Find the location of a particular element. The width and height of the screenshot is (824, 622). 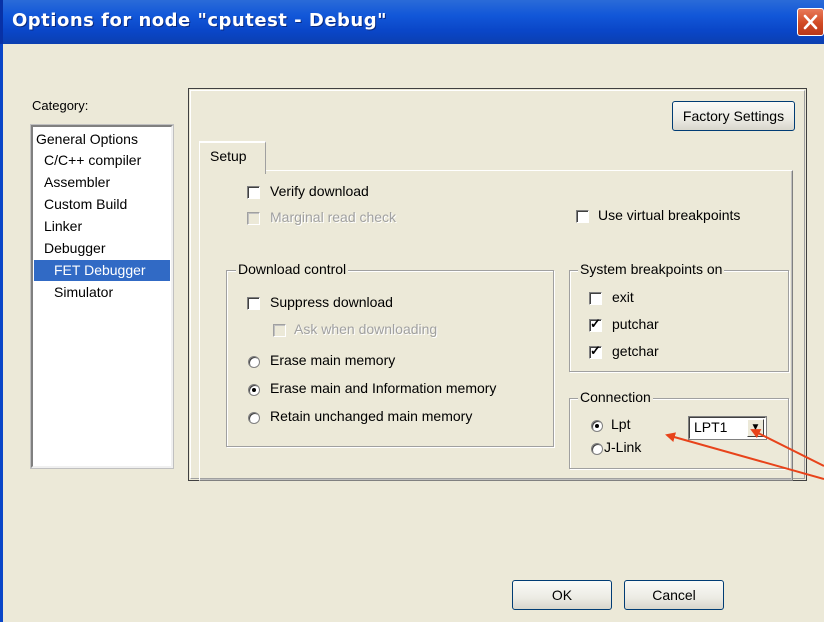

putchar-checkbox: ✓ is located at coordinates (595, 324).